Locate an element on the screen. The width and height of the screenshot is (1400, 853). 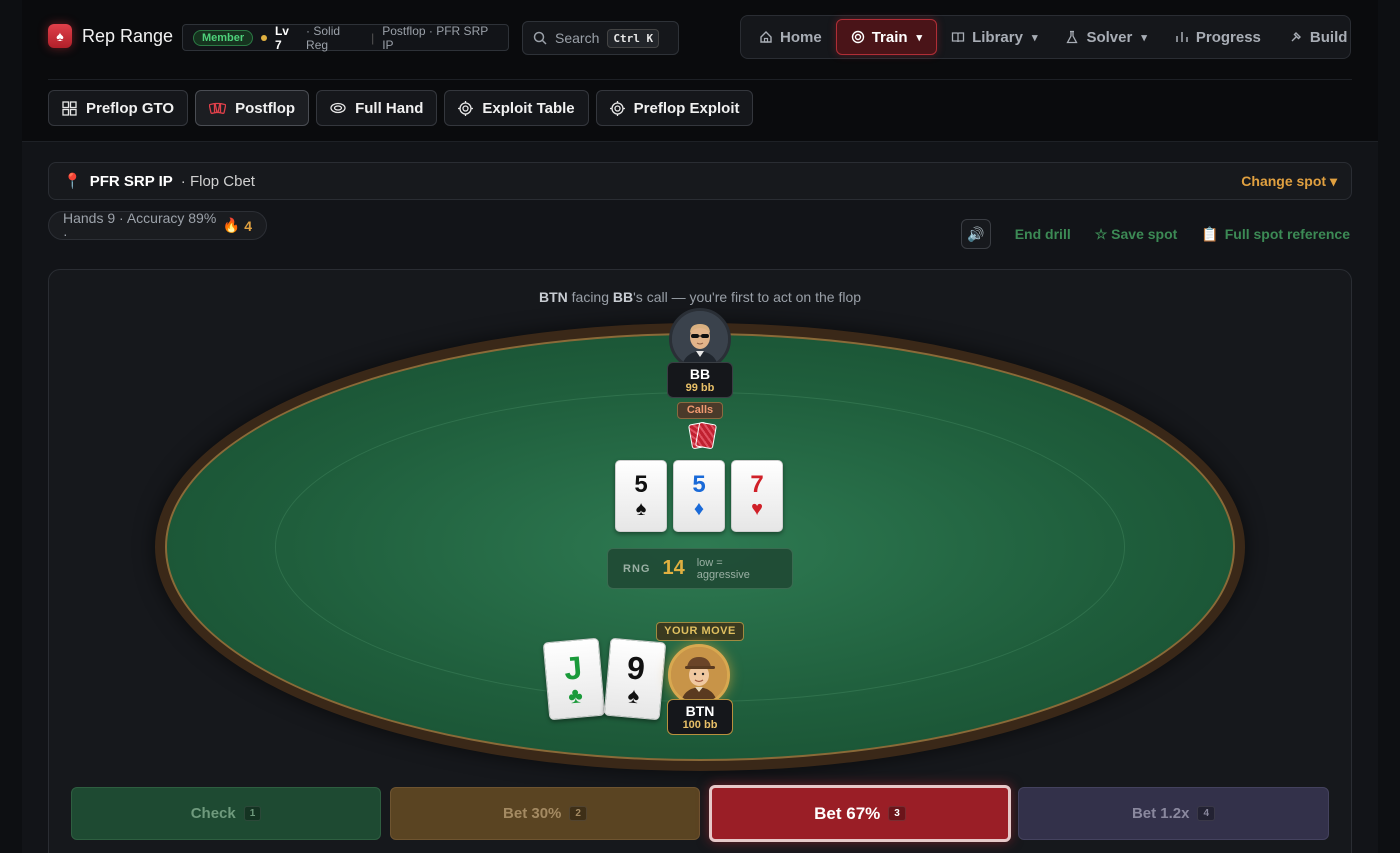
villain-position: BB is located at coordinates (700, 374).